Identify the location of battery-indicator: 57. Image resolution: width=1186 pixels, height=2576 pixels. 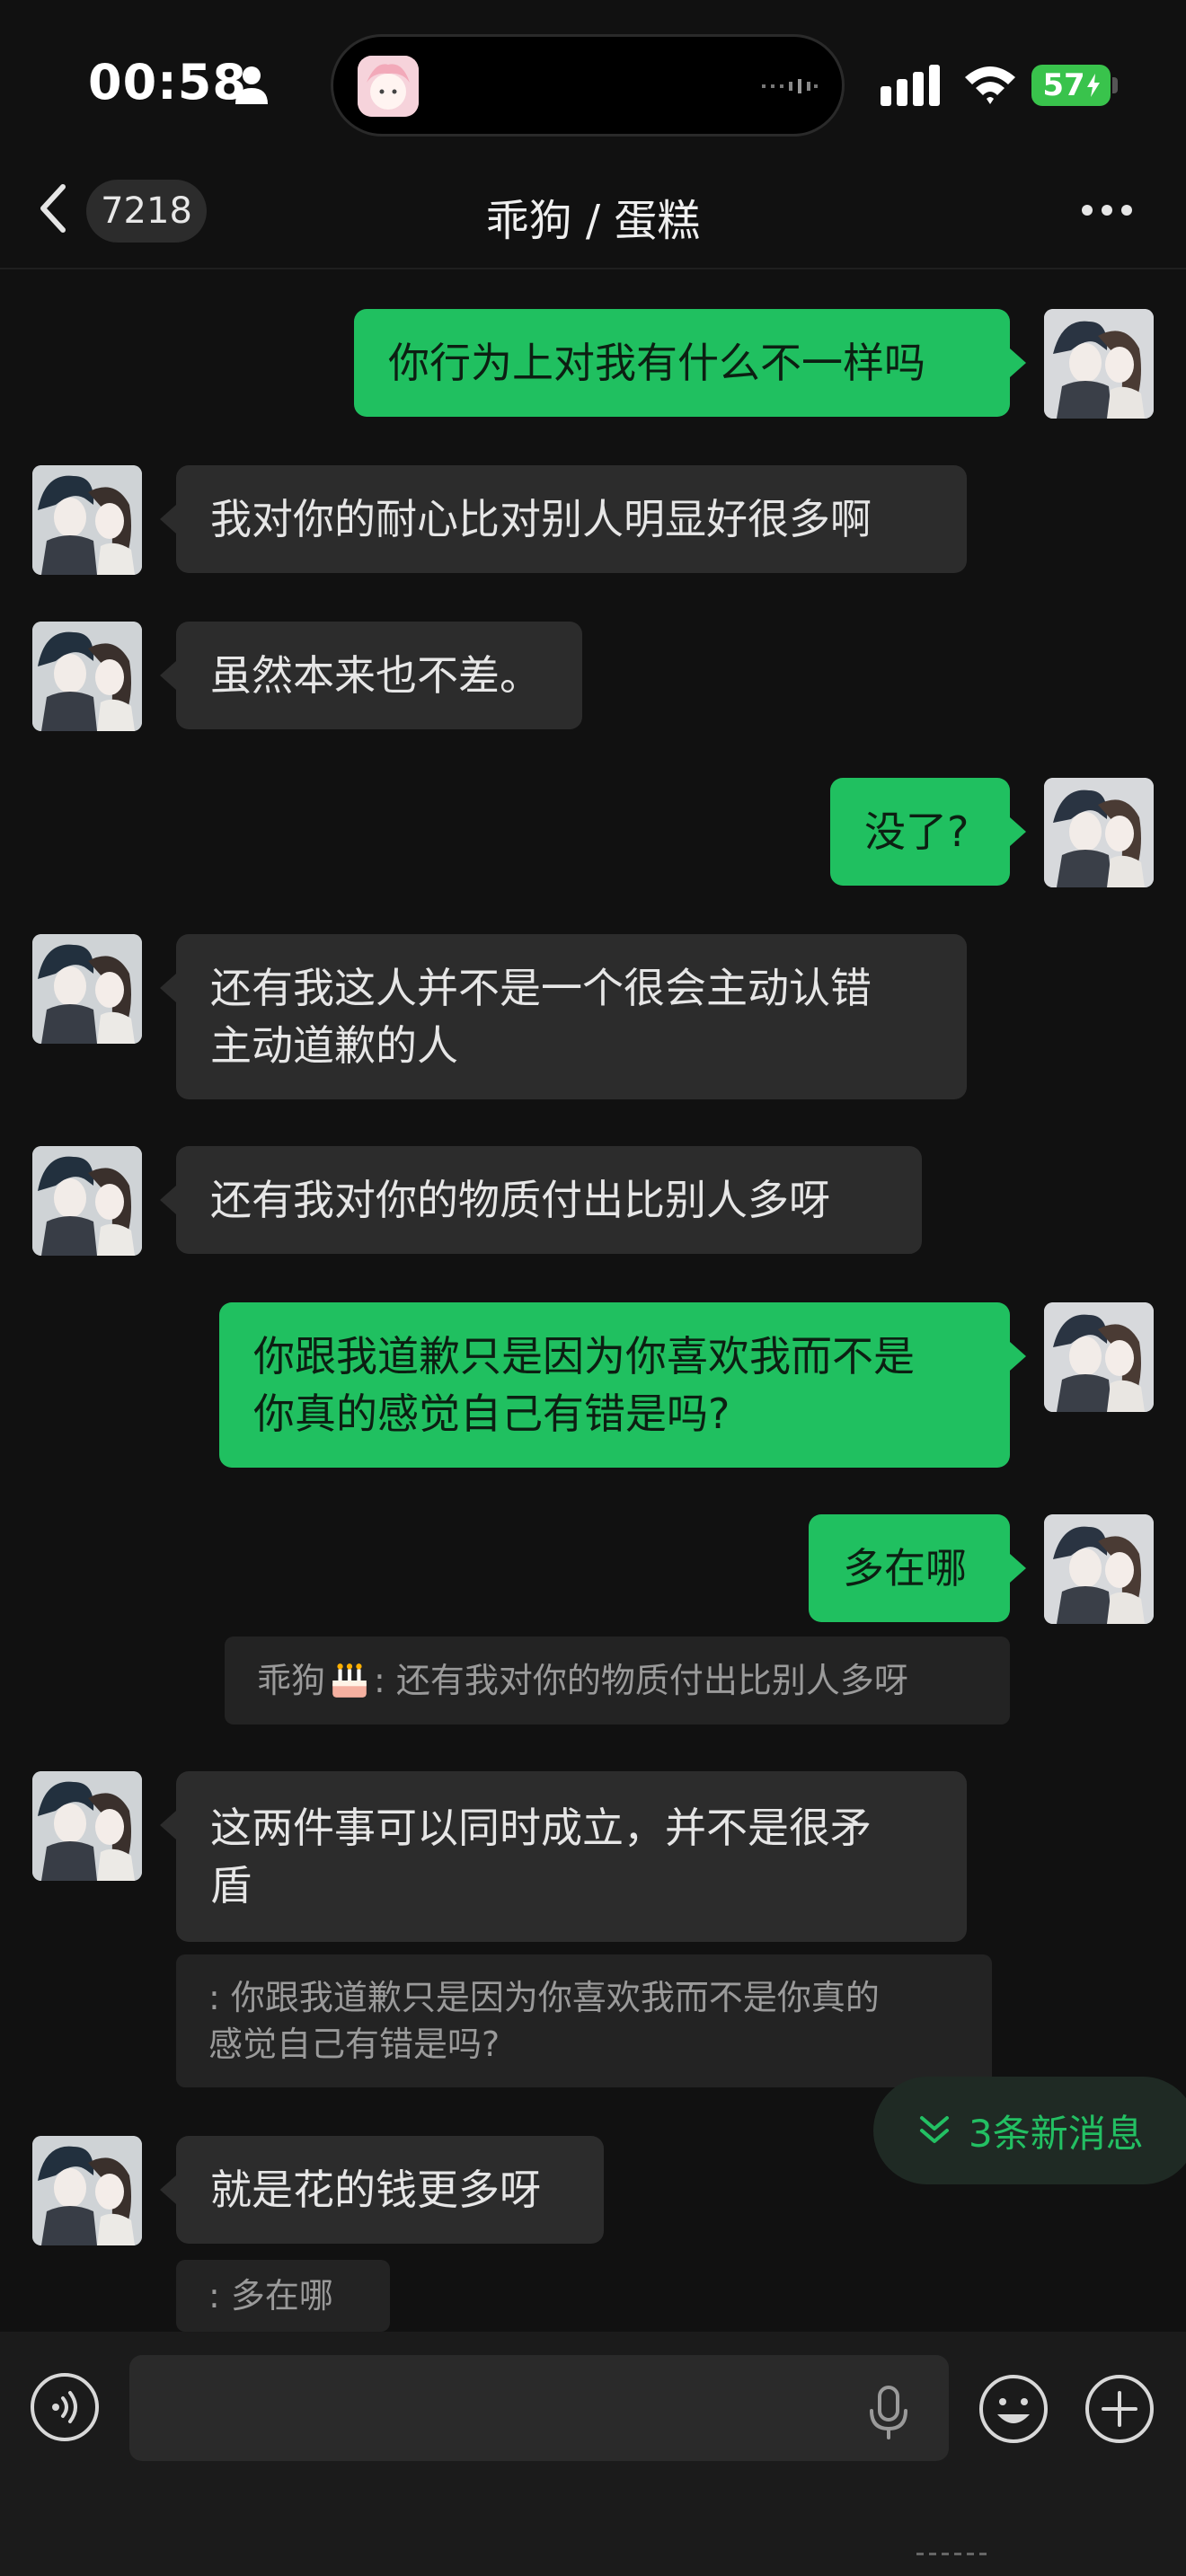
(1071, 85).